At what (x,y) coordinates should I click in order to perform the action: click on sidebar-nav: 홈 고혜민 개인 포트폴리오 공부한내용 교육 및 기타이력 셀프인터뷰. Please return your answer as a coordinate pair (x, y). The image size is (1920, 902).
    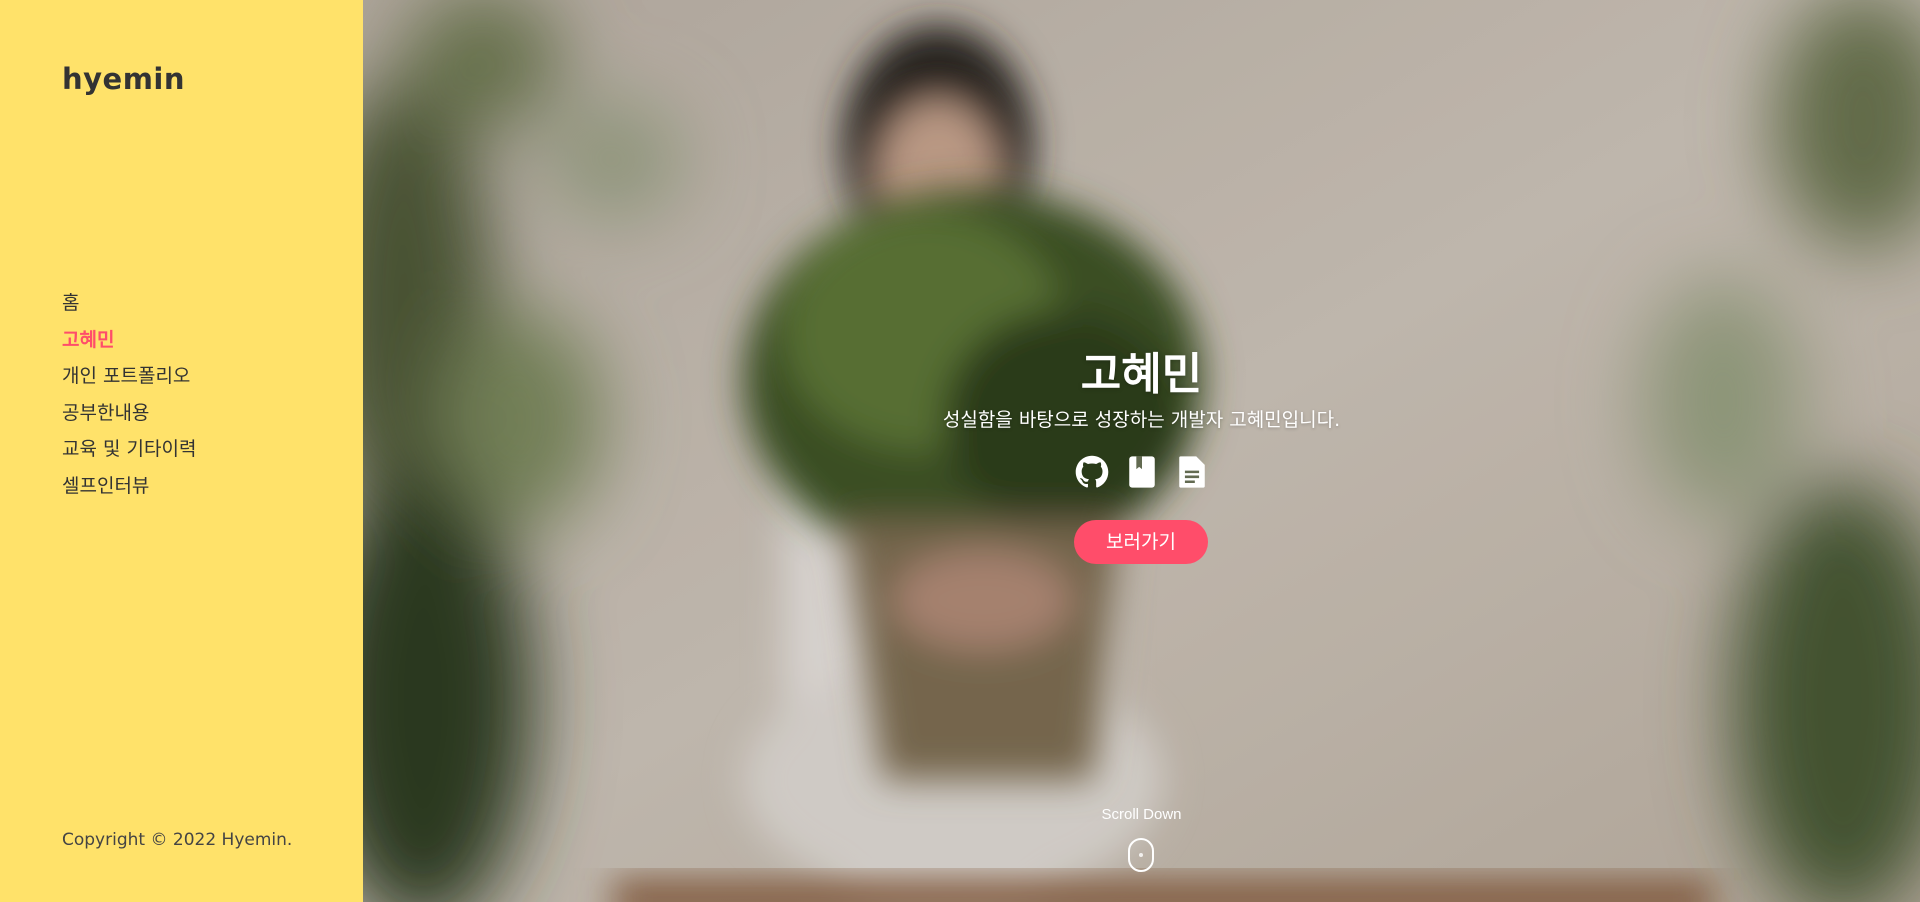
    Looking at the image, I should click on (129, 399).